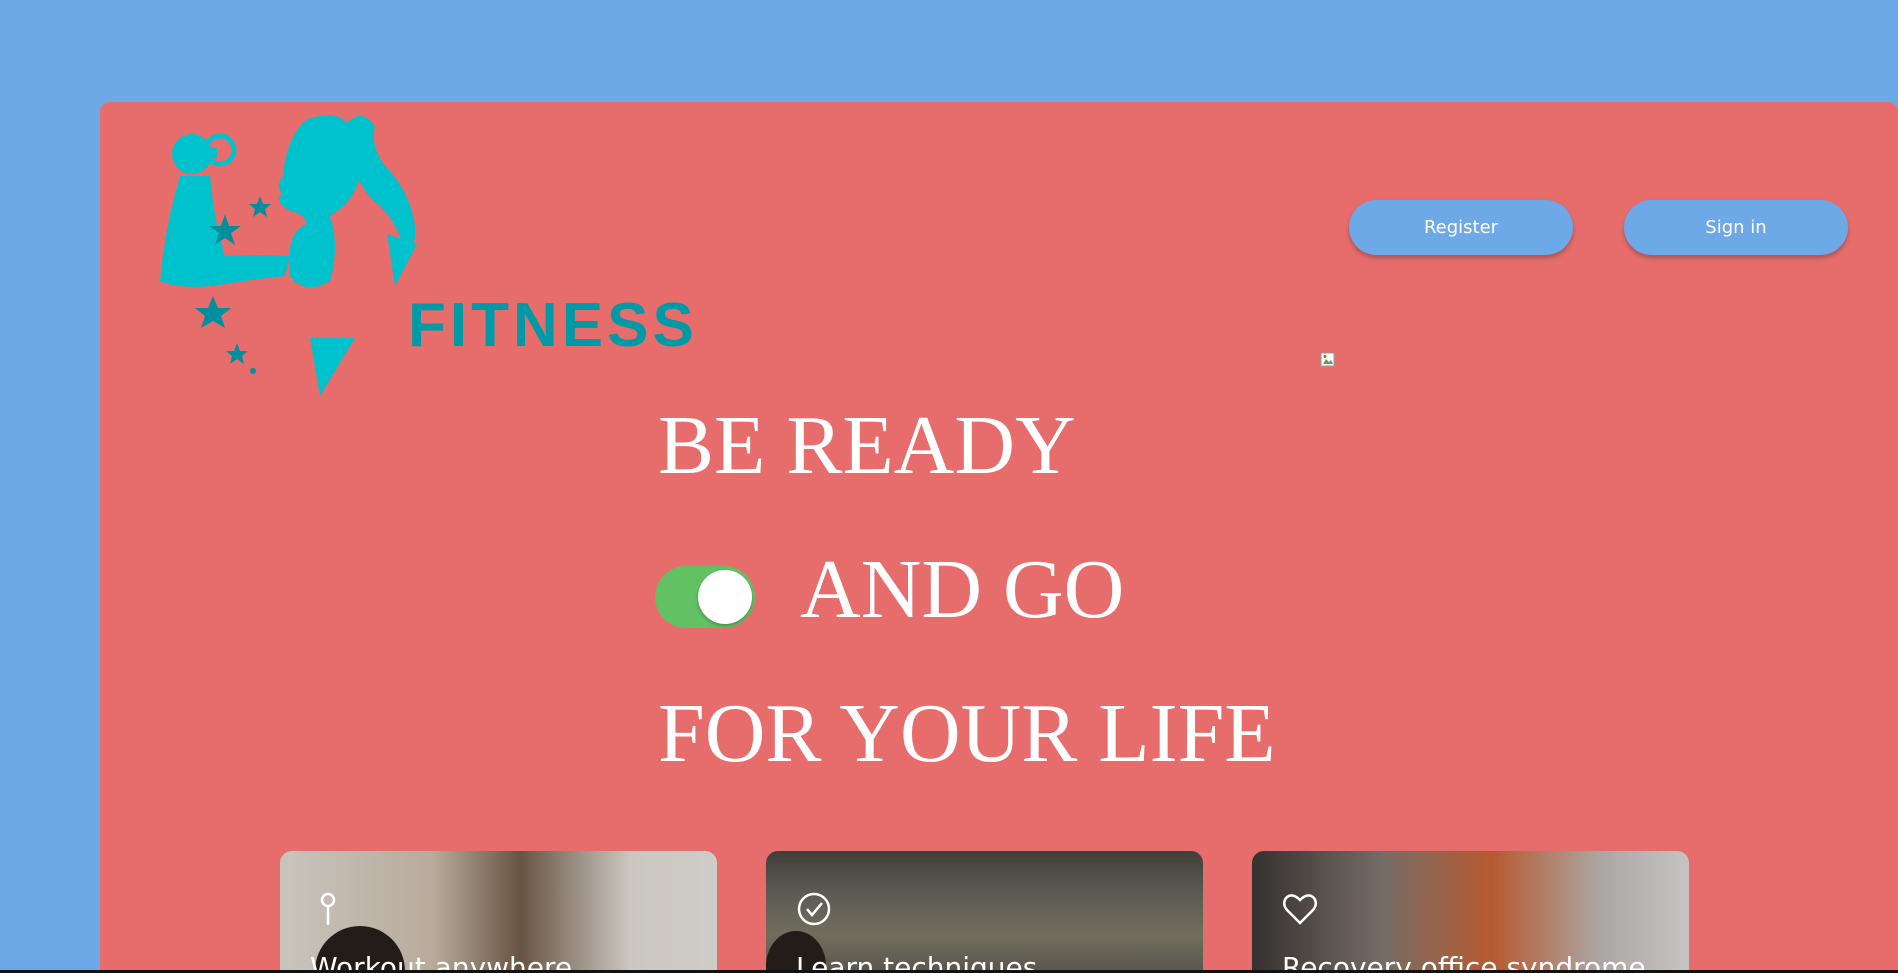 This screenshot has width=1898, height=973. I want to click on feature-card-workout: Workout anywhere, so click(498, 912).